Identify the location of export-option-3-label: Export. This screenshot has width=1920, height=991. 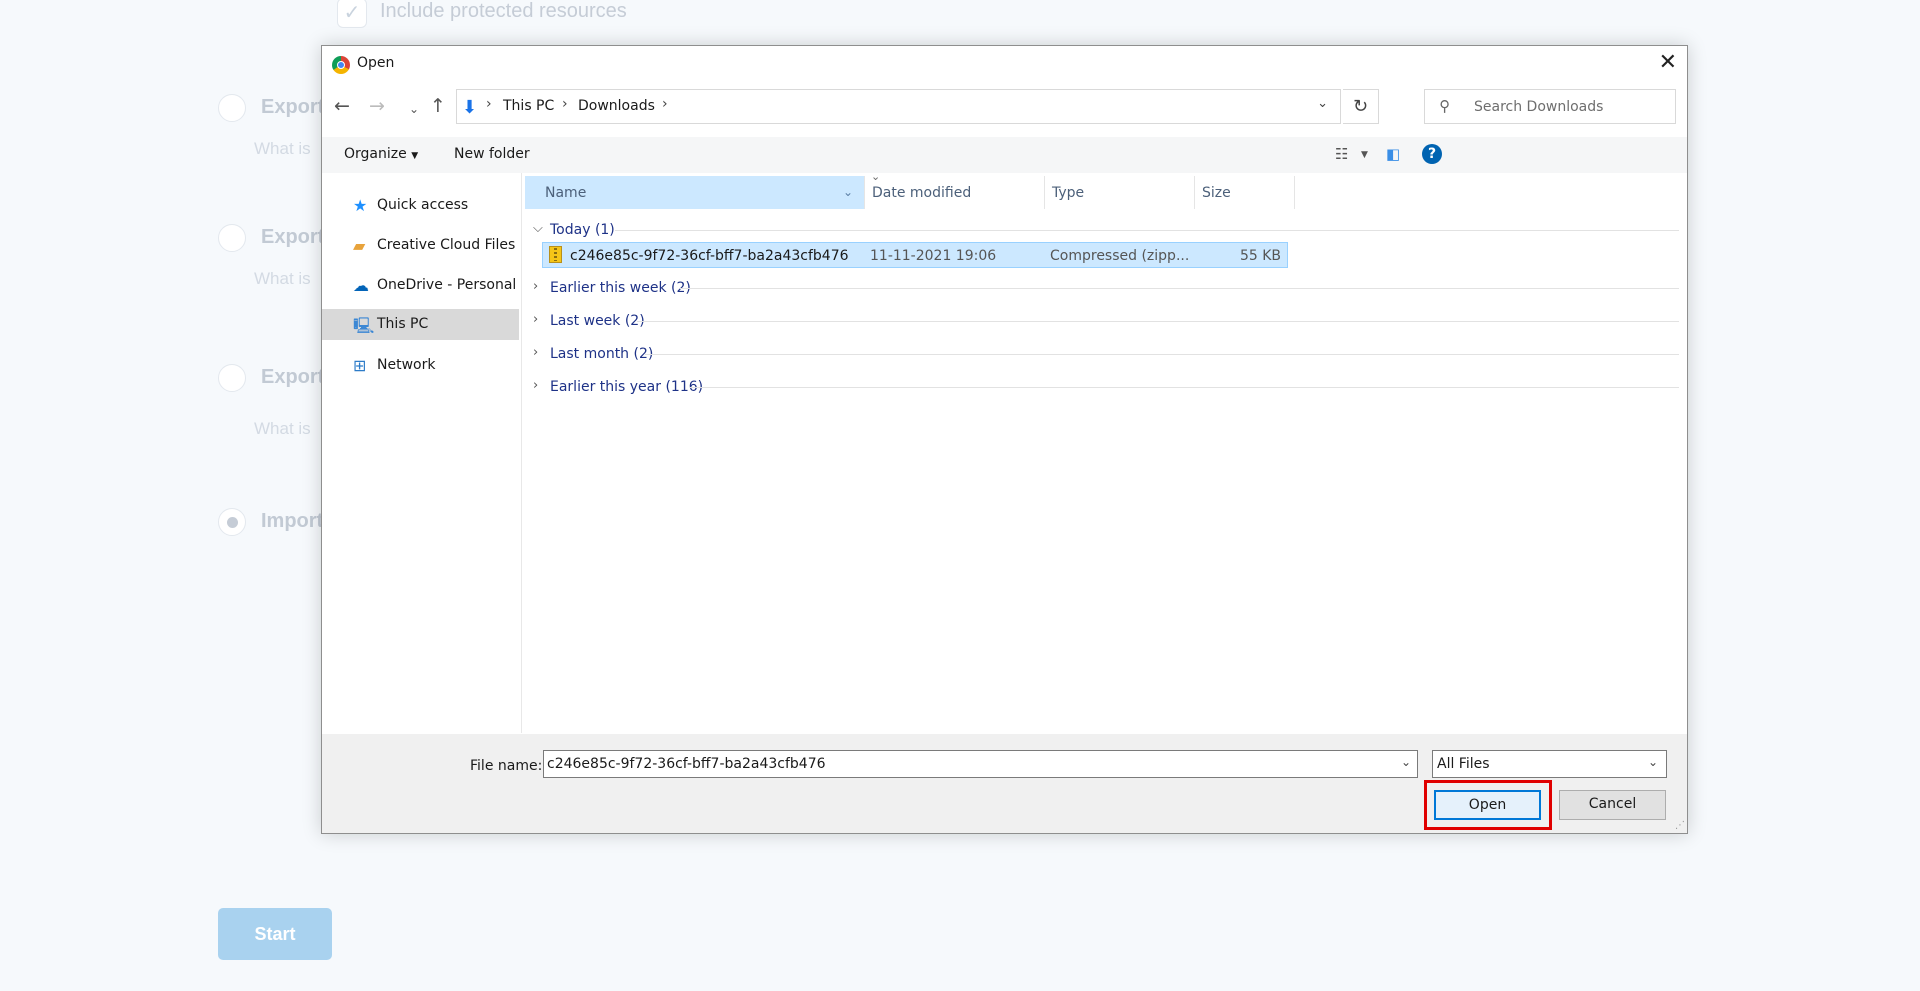
(293, 377).